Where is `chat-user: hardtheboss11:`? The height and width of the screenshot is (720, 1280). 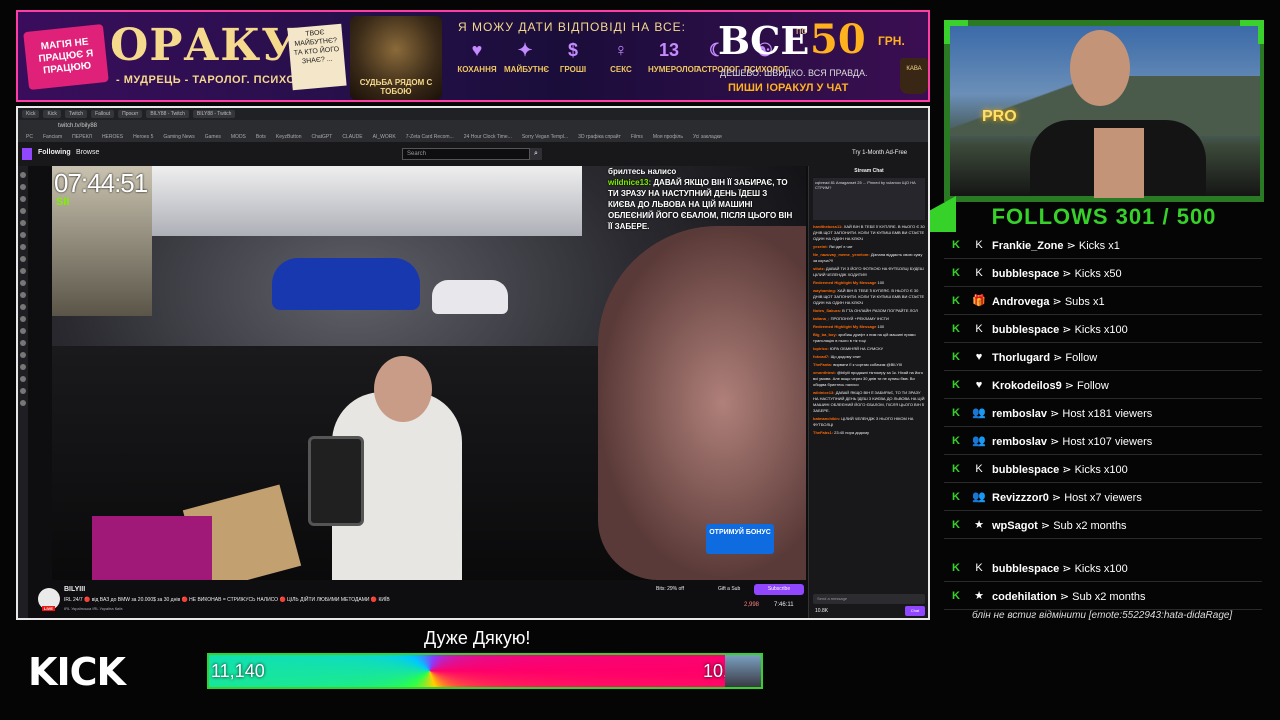 chat-user: hardtheboss11: is located at coordinates (828, 226).